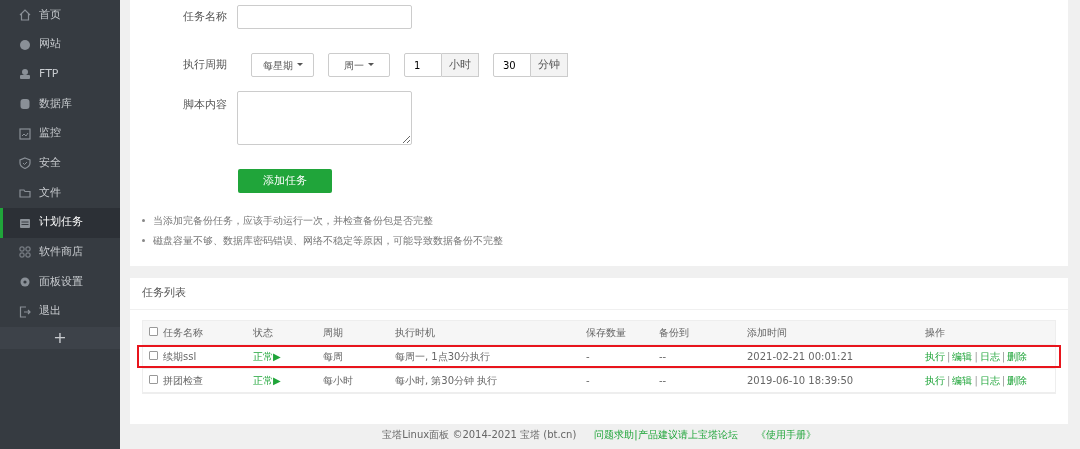 The image size is (1080, 449). What do you see at coordinates (512, 65) in the screenshot?
I see `input-field: 30` at bounding box center [512, 65].